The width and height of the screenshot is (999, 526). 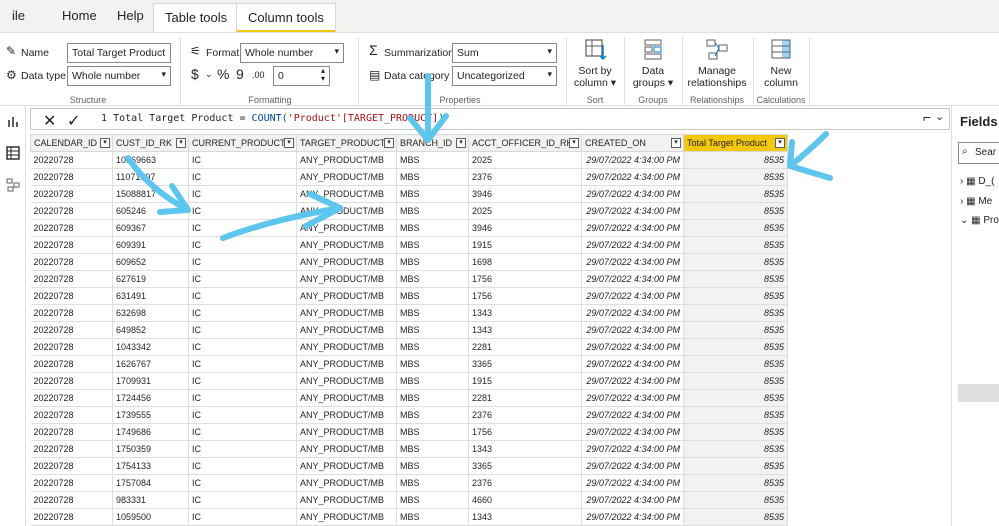 What do you see at coordinates (525, 143) in the screenshot?
I see `column-header: ACCT_OFFICER_ID_RK ▾` at bounding box center [525, 143].